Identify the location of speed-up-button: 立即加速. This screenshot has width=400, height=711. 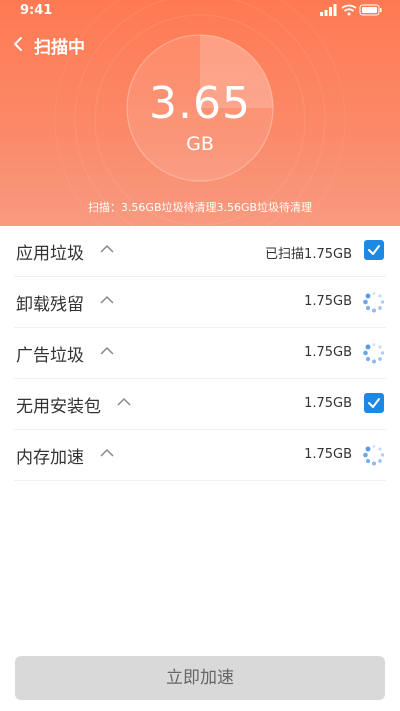
(200, 678).